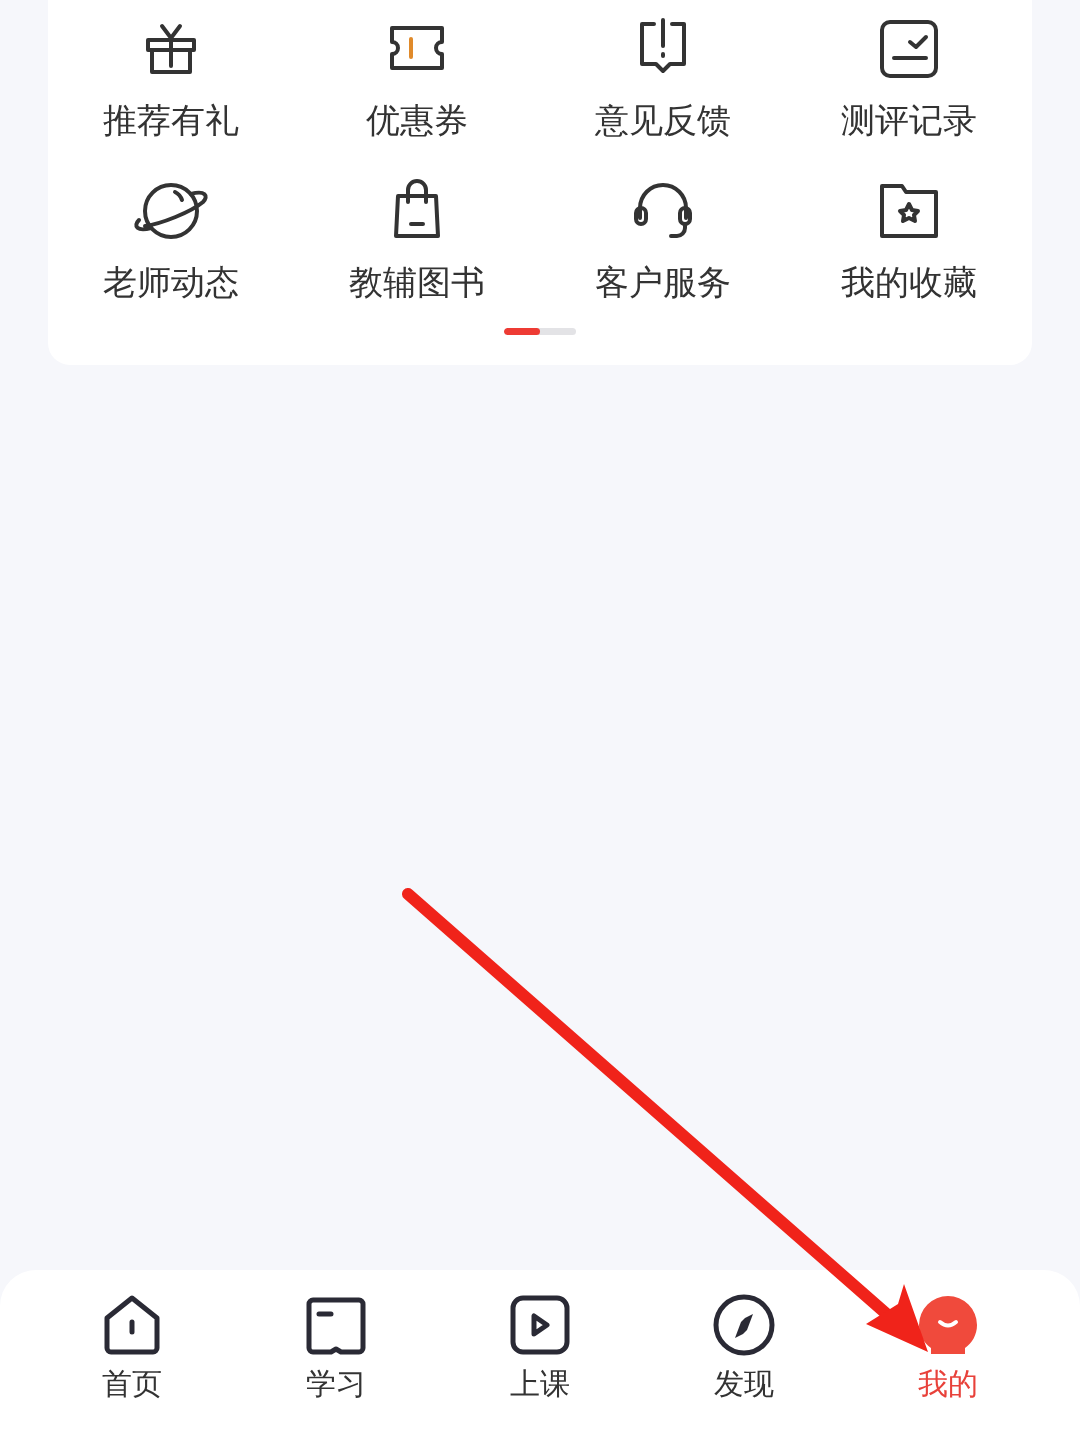 This screenshot has width=1080, height=1440. I want to click on menu-item: 推荐有礼, so click(171, 77).